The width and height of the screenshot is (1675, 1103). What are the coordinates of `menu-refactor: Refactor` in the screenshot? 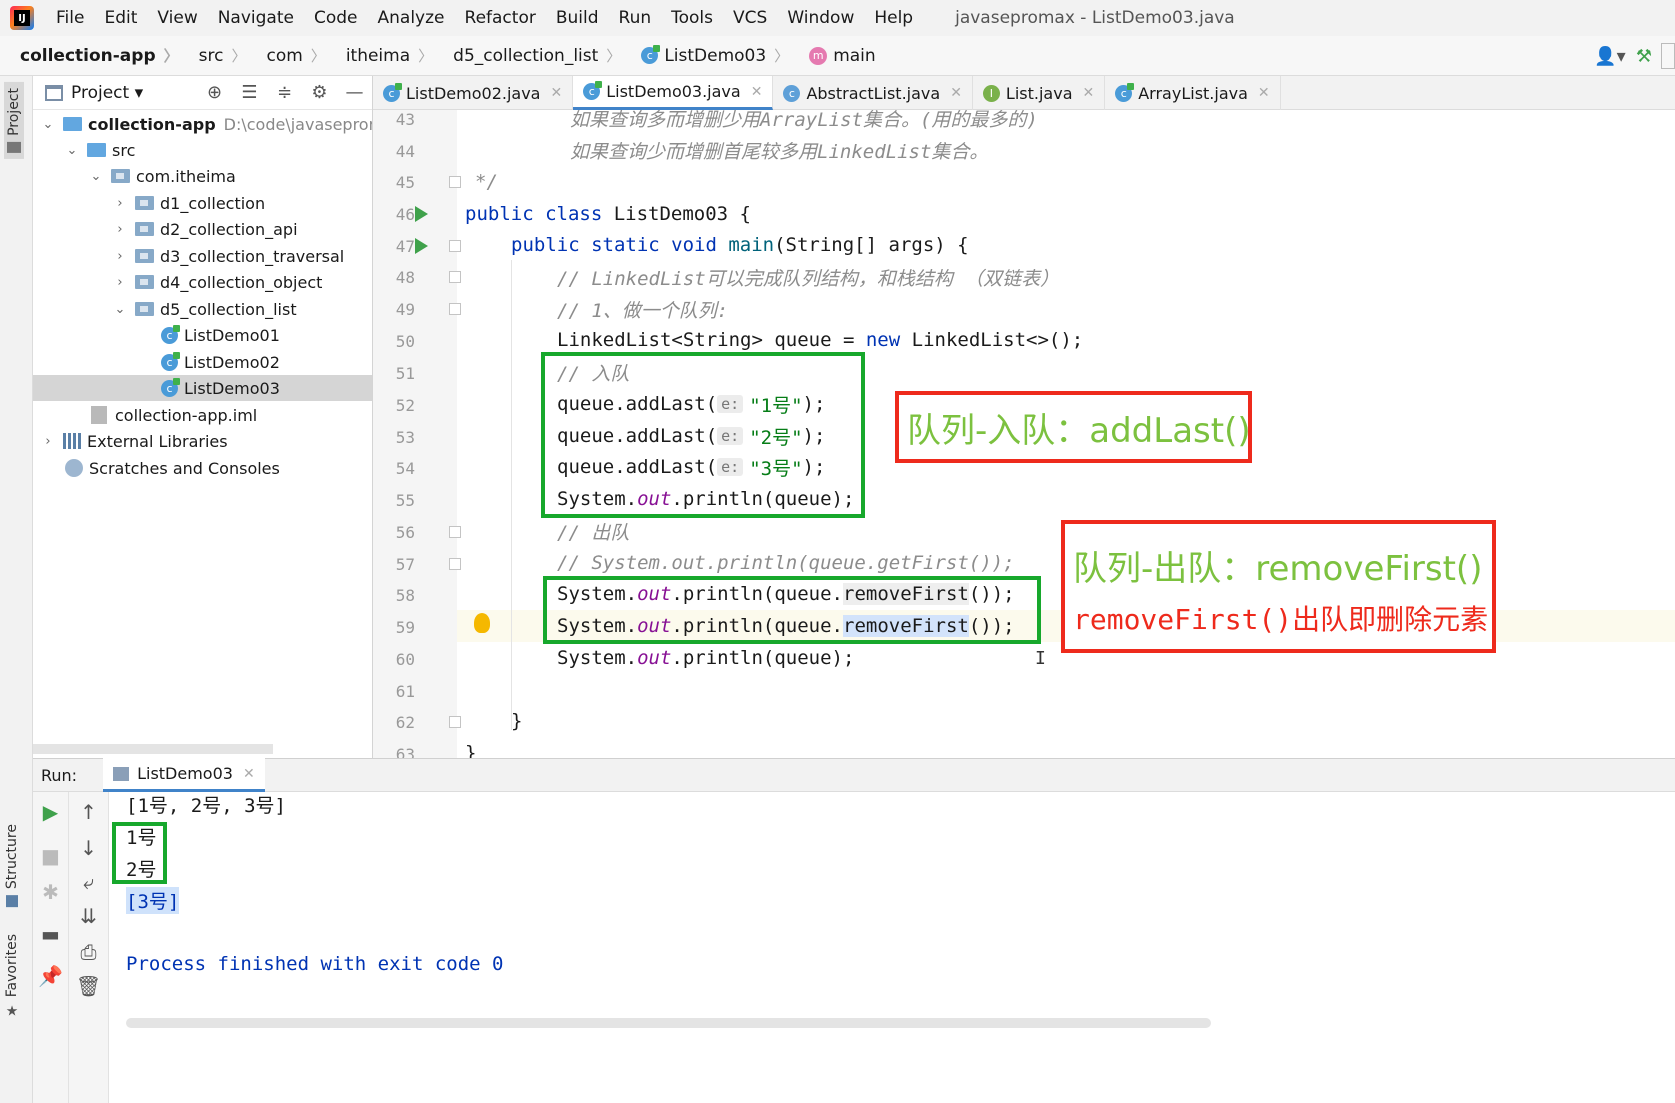 It's located at (500, 18).